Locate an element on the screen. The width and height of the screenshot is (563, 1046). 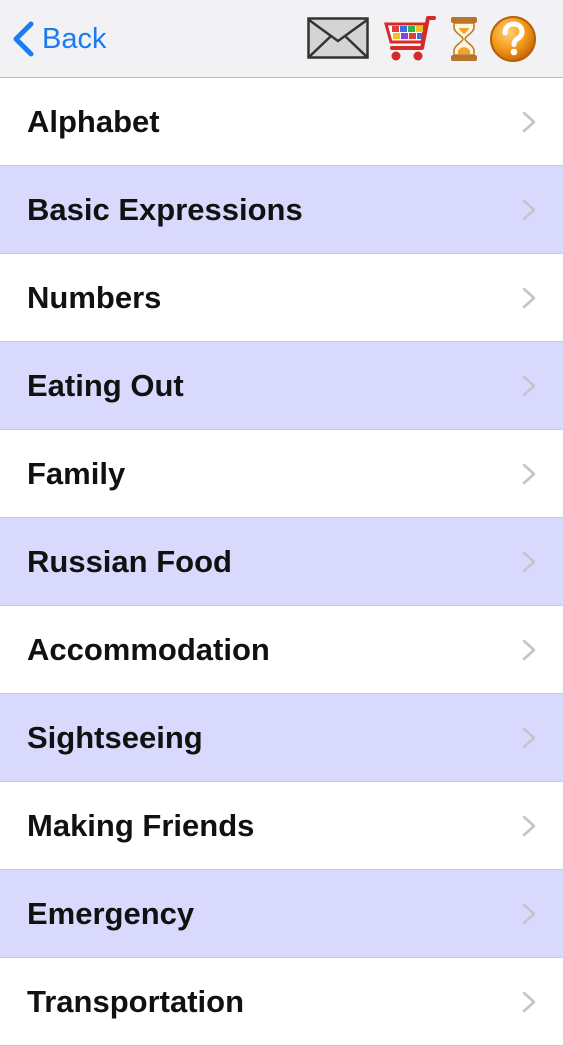
list-item: Eating Out is located at coordinates (281, 386).